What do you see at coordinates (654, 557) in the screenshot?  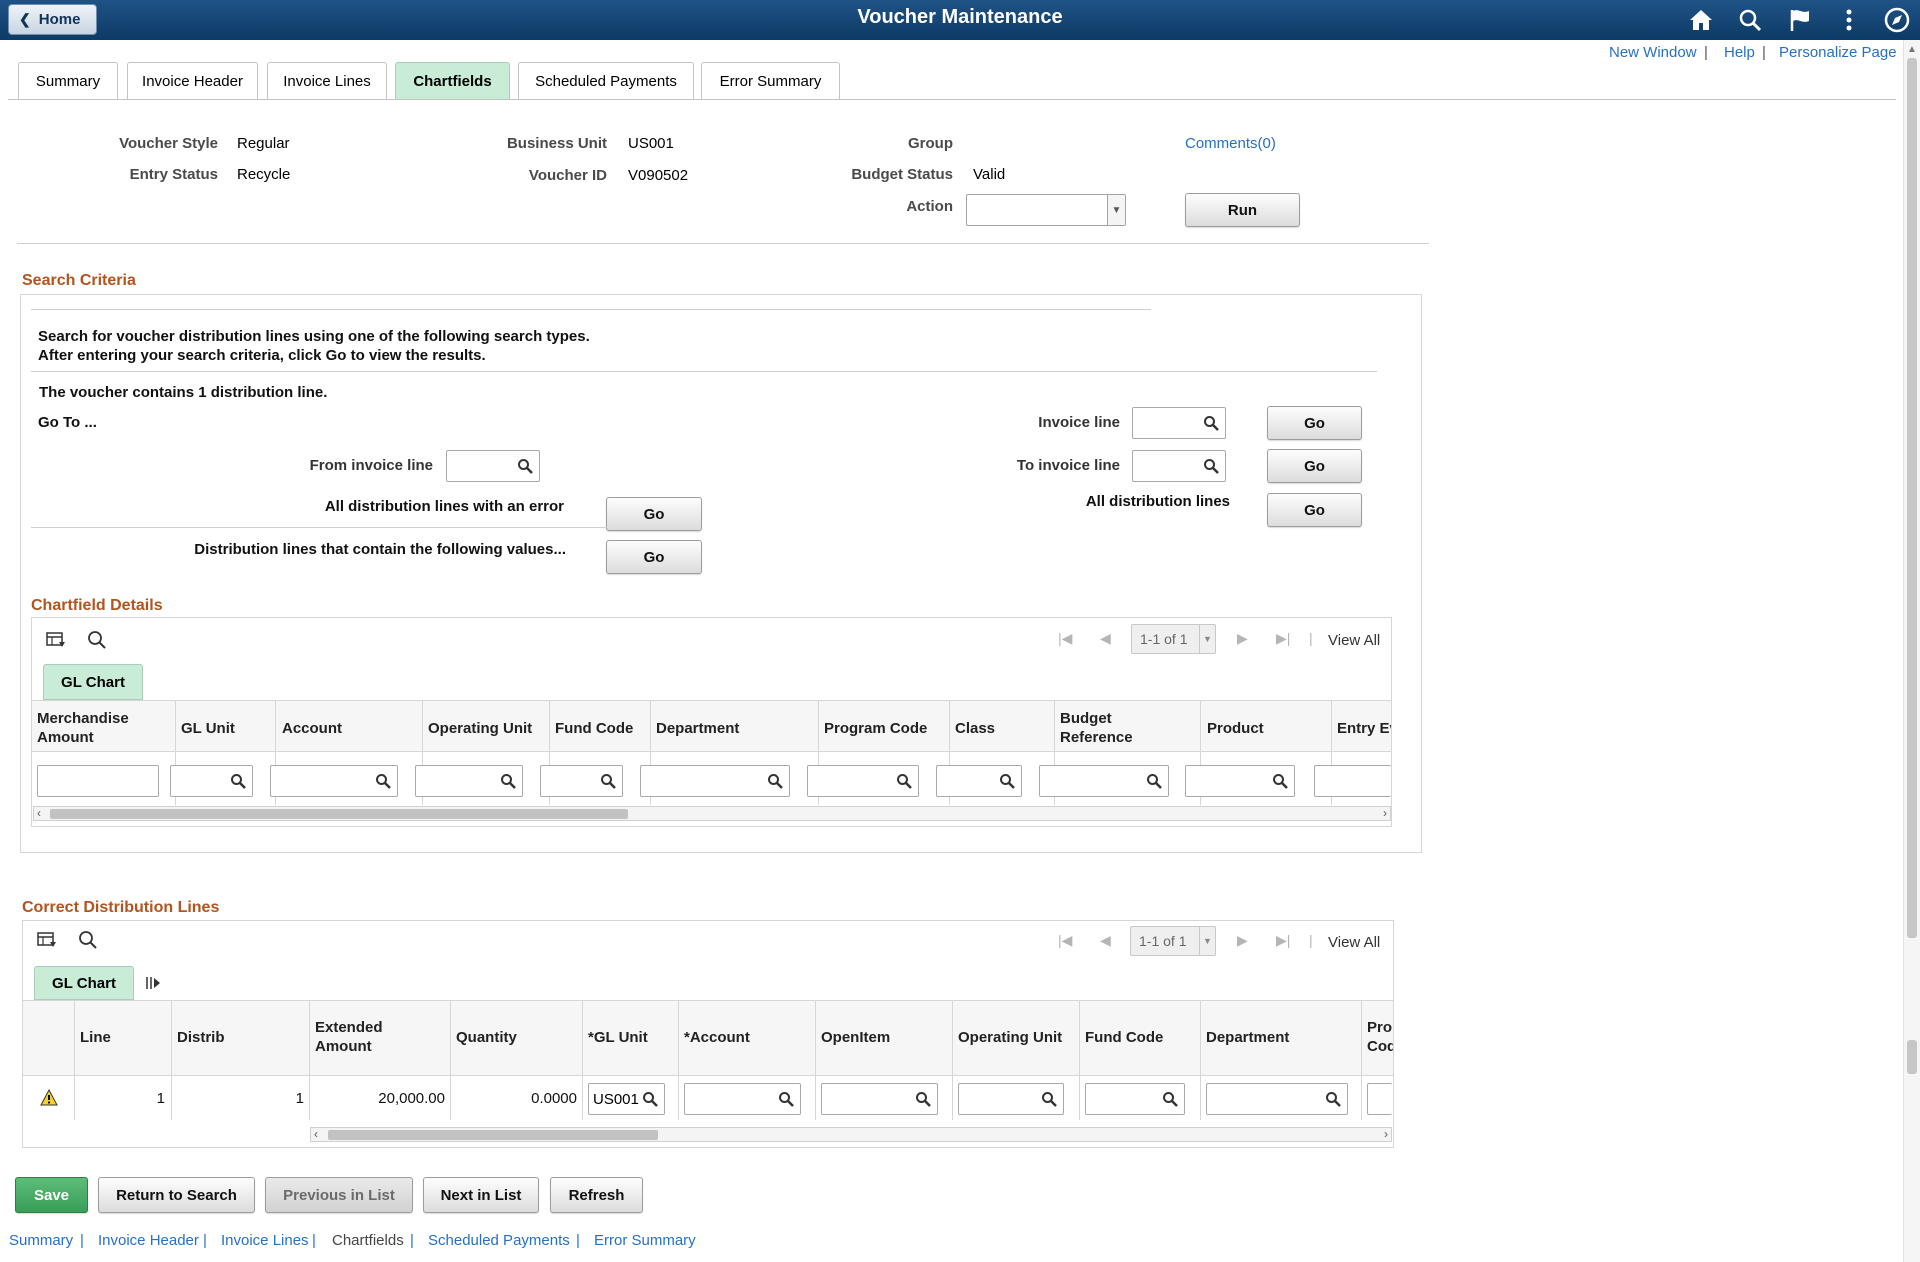 I see `go-values-button: Go` at bounding box center [654, 557].